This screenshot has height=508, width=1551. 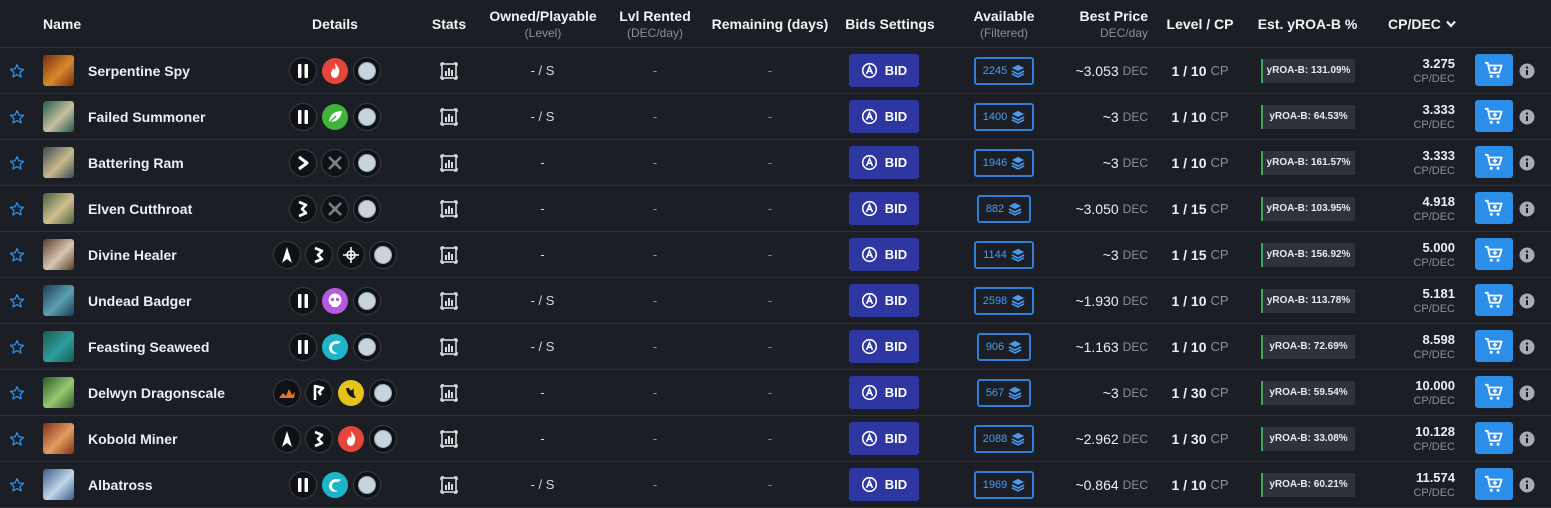 What do you see at coordinates (1438, 201) in the screenshot?
I see `cpdec-value: 4.918` at bounding box center [1438, 201].